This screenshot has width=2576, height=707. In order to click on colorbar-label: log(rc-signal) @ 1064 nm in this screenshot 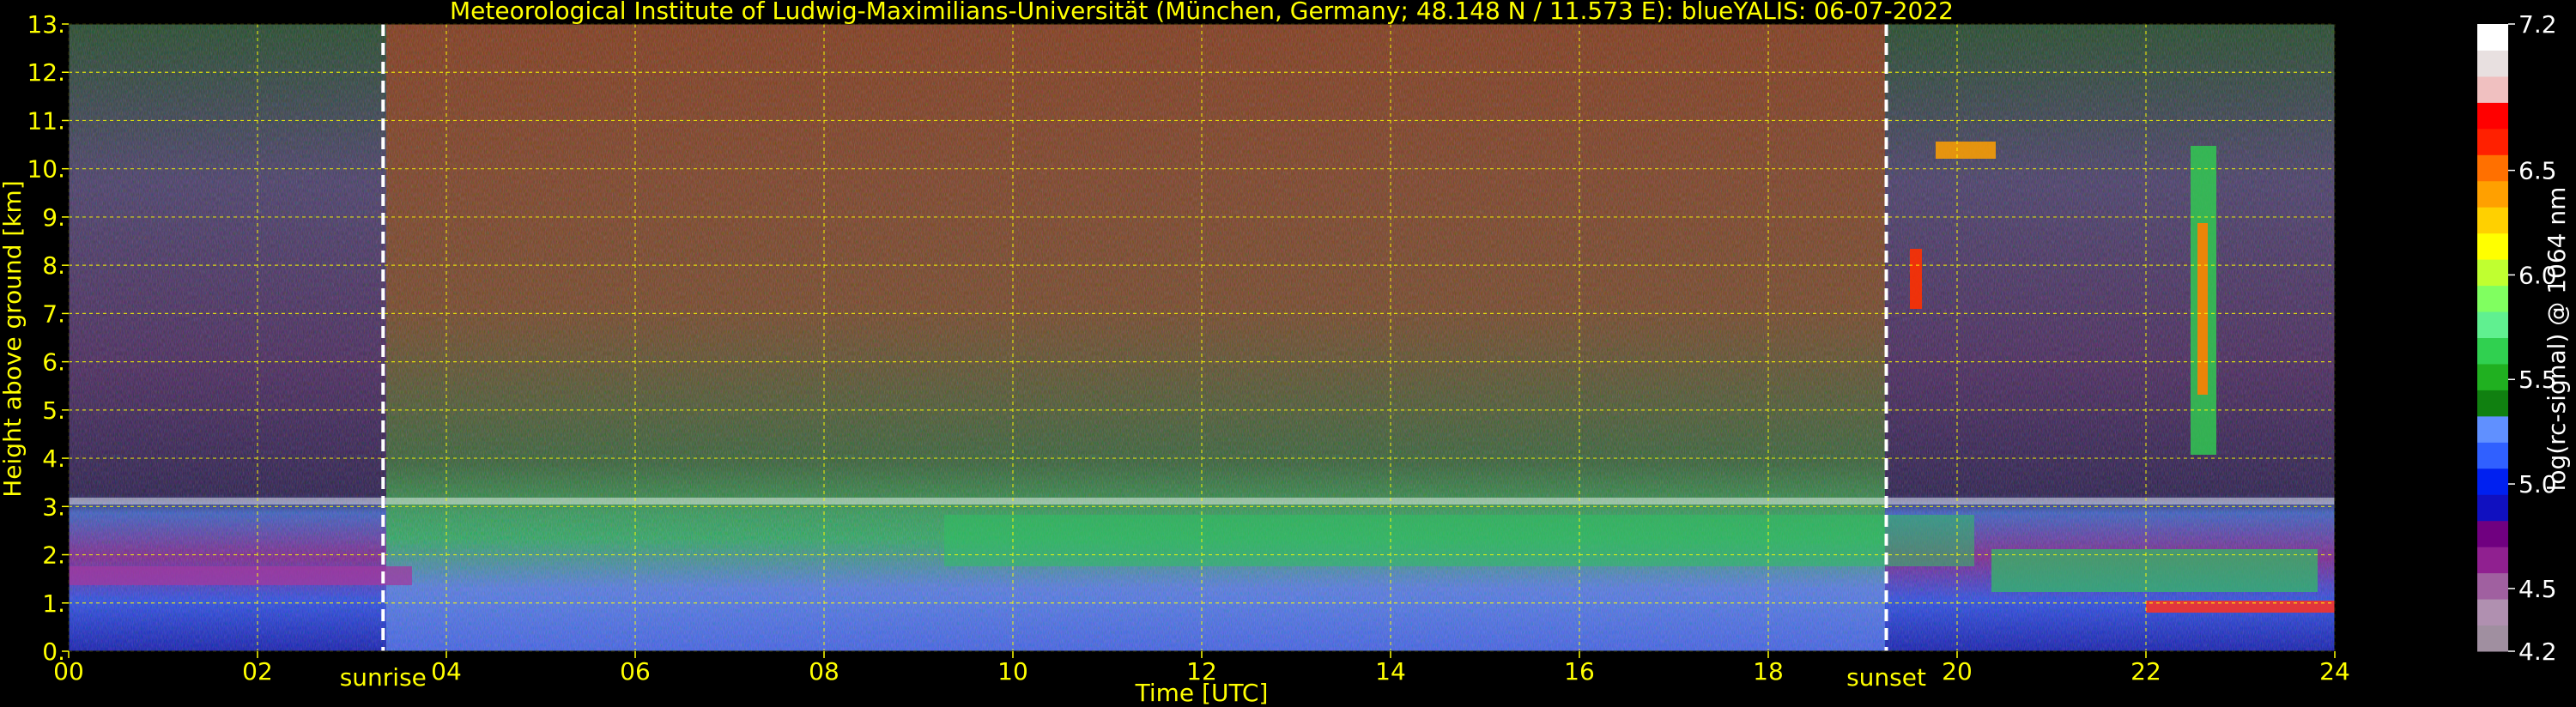, I will do `click(2557, 339)`.